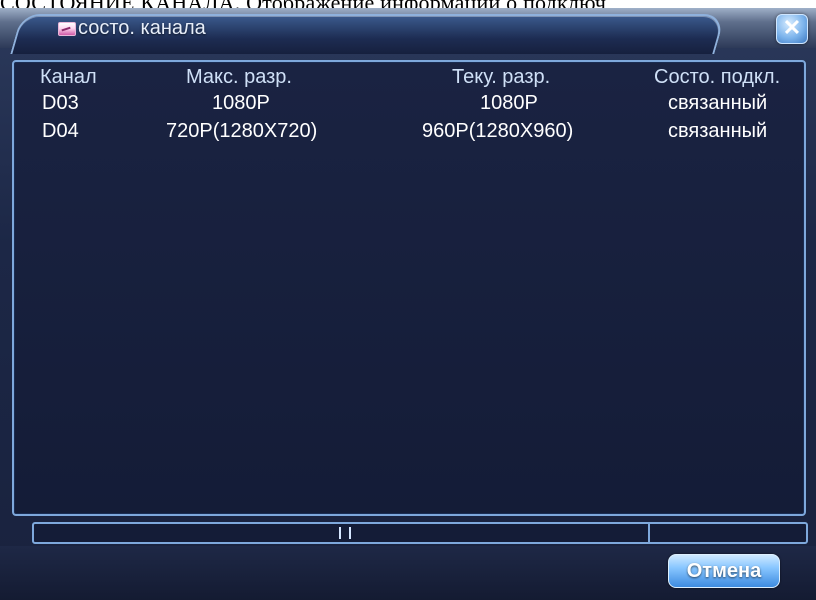 Image resolution: width=816 pixels, height=600 pixels. Describe the element at coordinates (717, 77) in the screenshot. I see `header-connection-status: Состо. подкл.` at that location.